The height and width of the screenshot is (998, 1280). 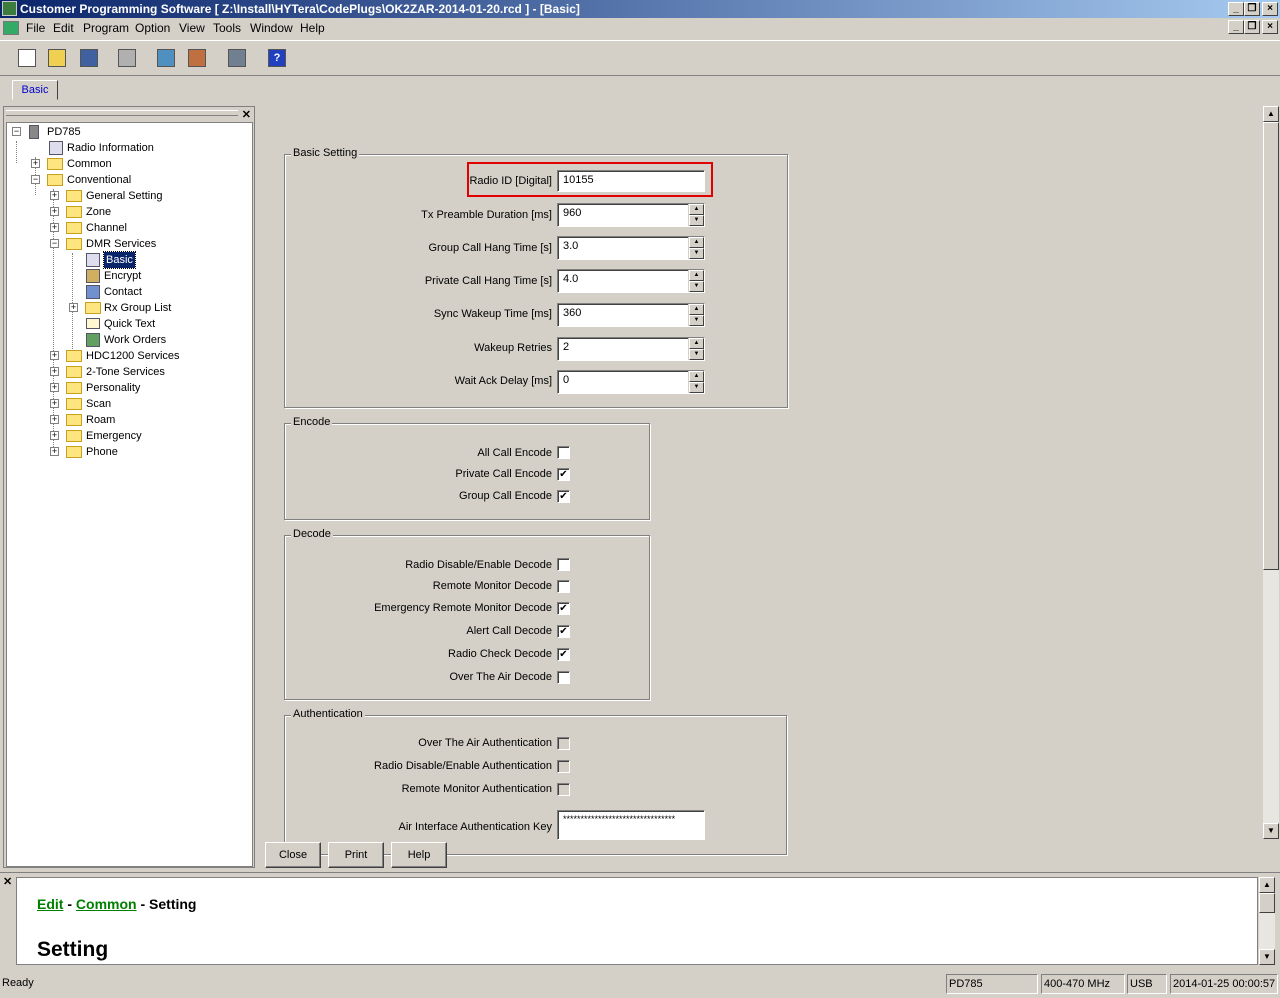 What do you see at coordinates (563, 608) in the screenshot?
I see `emergency-remote-monitor-decode-checkbox: ✔` at bounding box center [563, 608].